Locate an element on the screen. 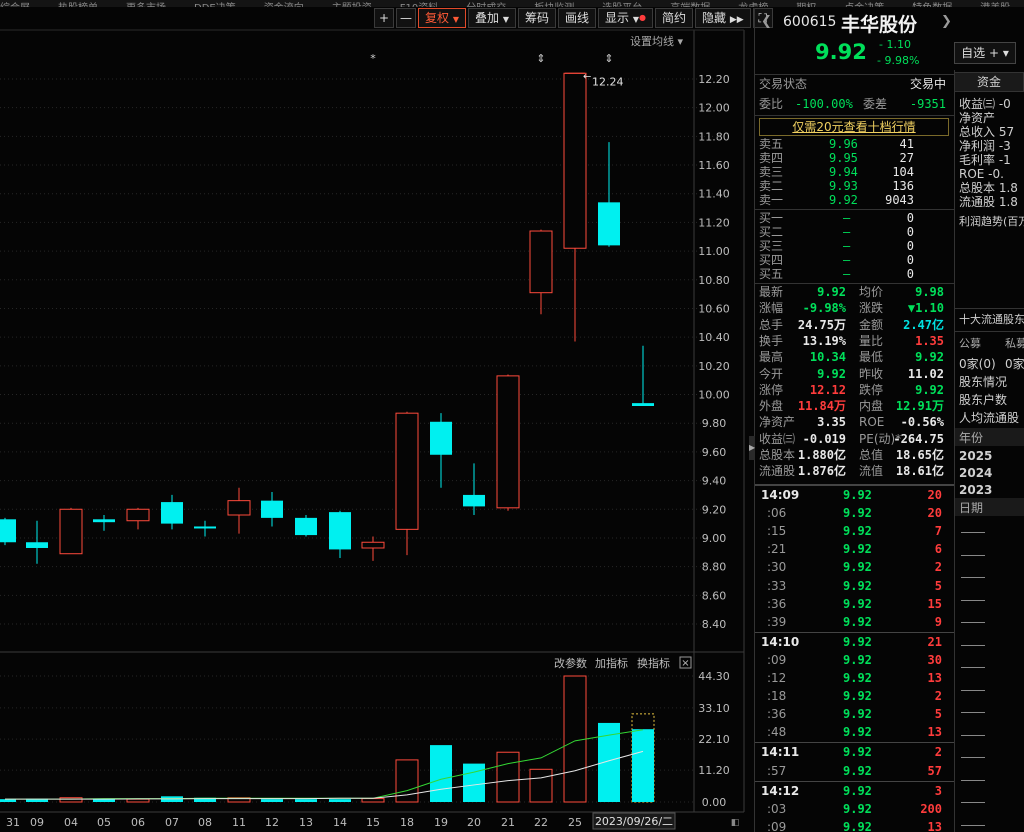 The image size is (1024, 832). tick-volume: 2 is located at coordinates (938, 752).